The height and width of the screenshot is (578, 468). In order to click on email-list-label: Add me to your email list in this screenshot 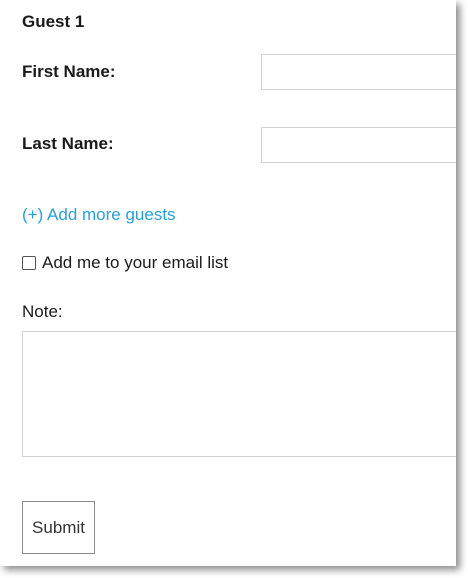, I will do `click(135, 262)`.